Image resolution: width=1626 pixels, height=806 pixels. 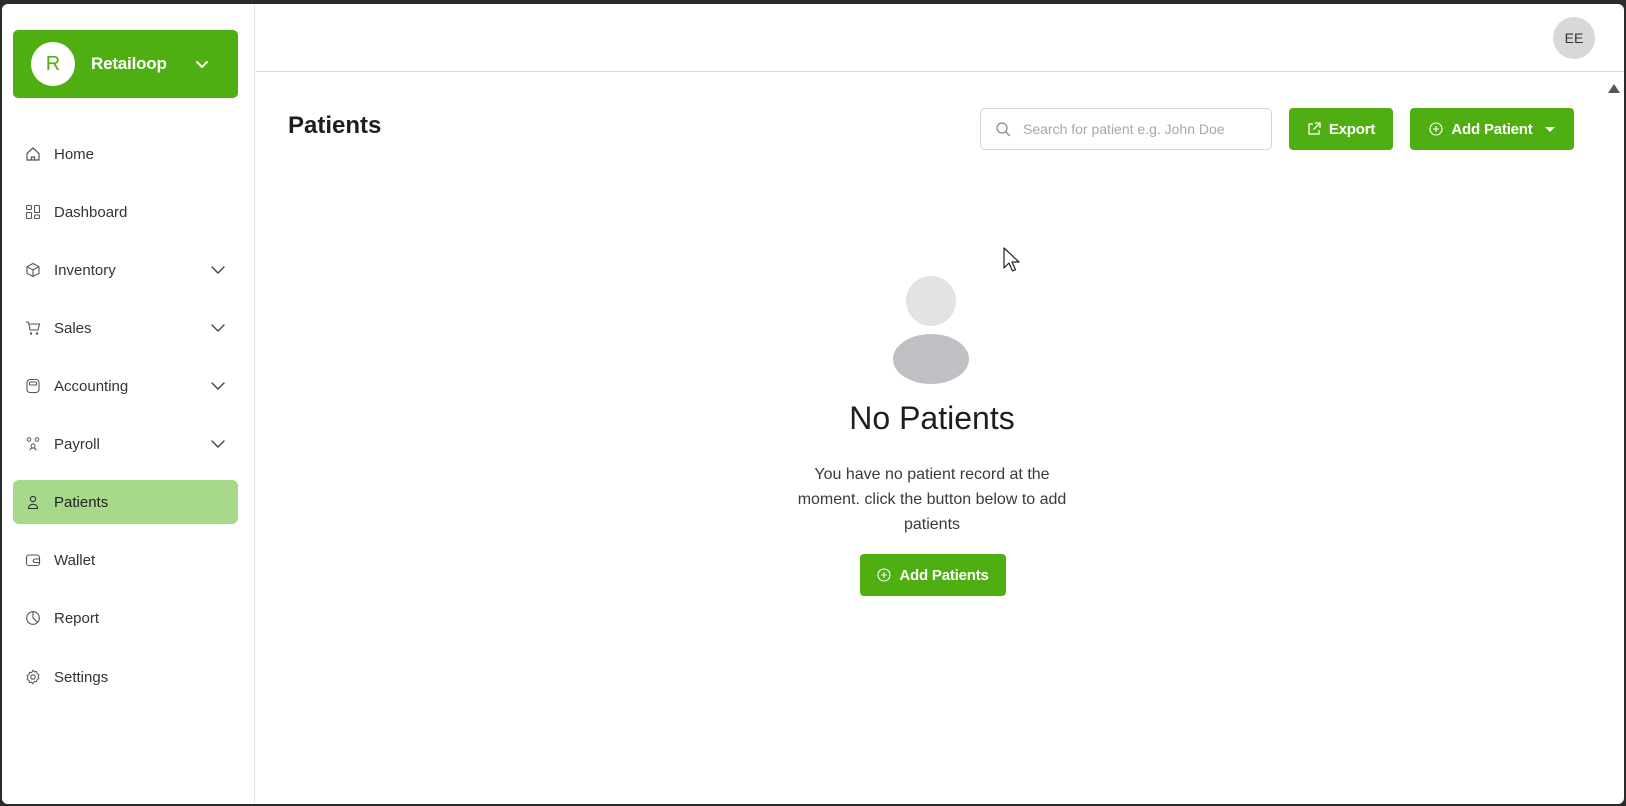 What do you see at coordinates (1614, 88) in the screenshot?
I see `scroll-up-arrow-icon` at bounding box center [1614, 88].